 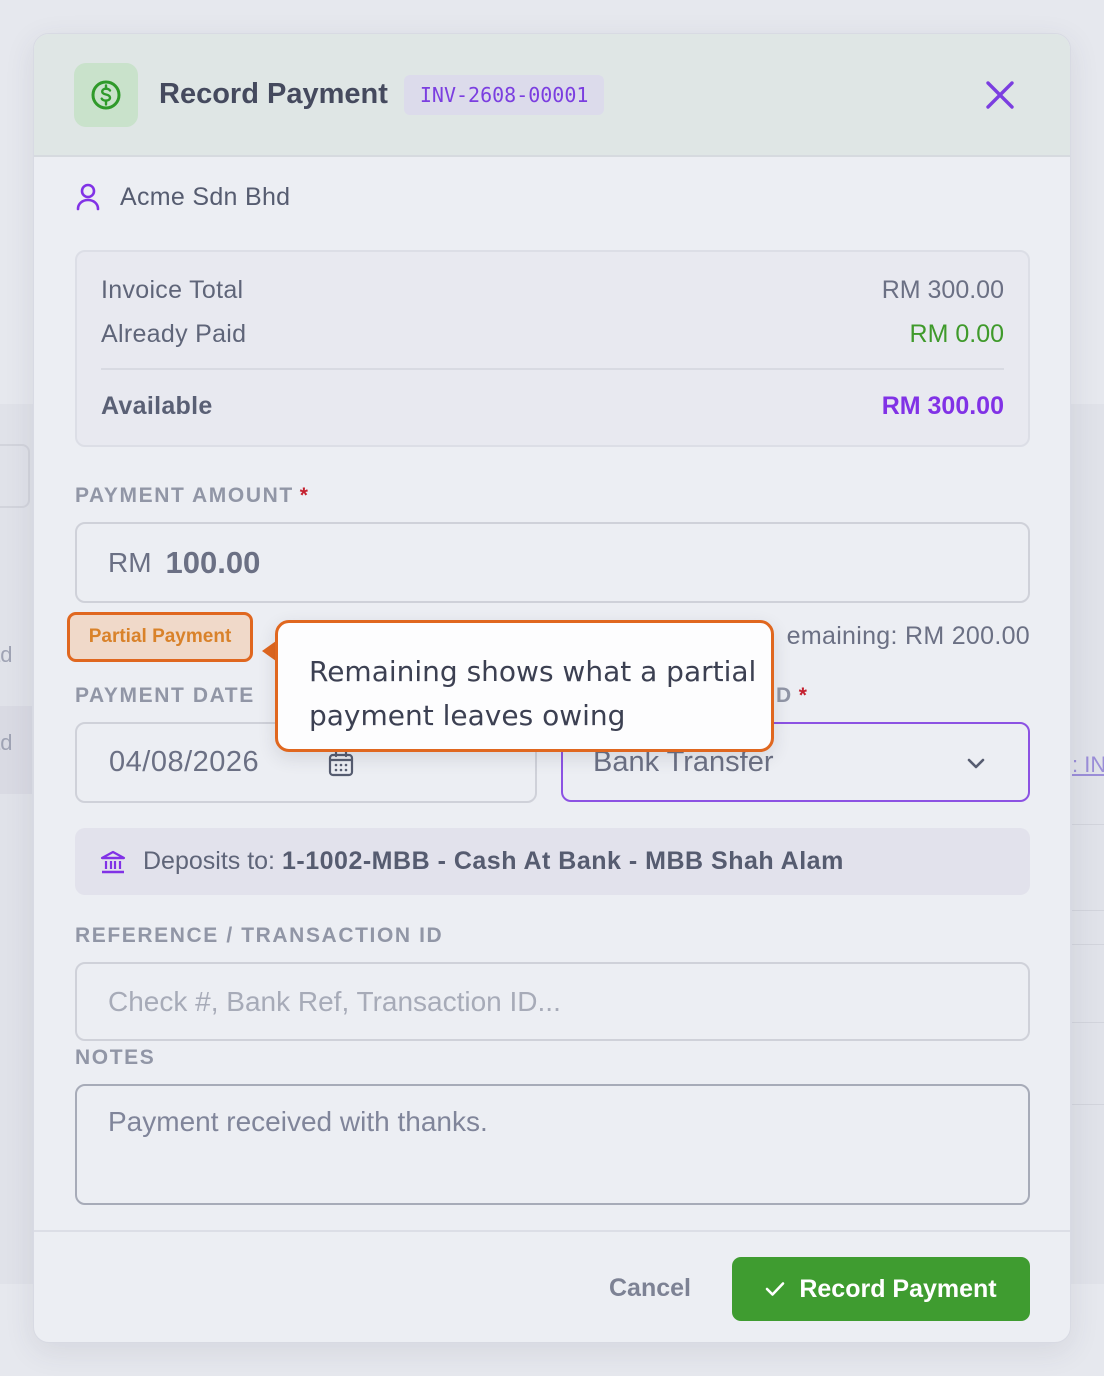 What do you see at coordinates (552, 334) in the screenshot?
I see `already-paid-row: Already Paid RM 0.00` at bounding box center [552, 334].